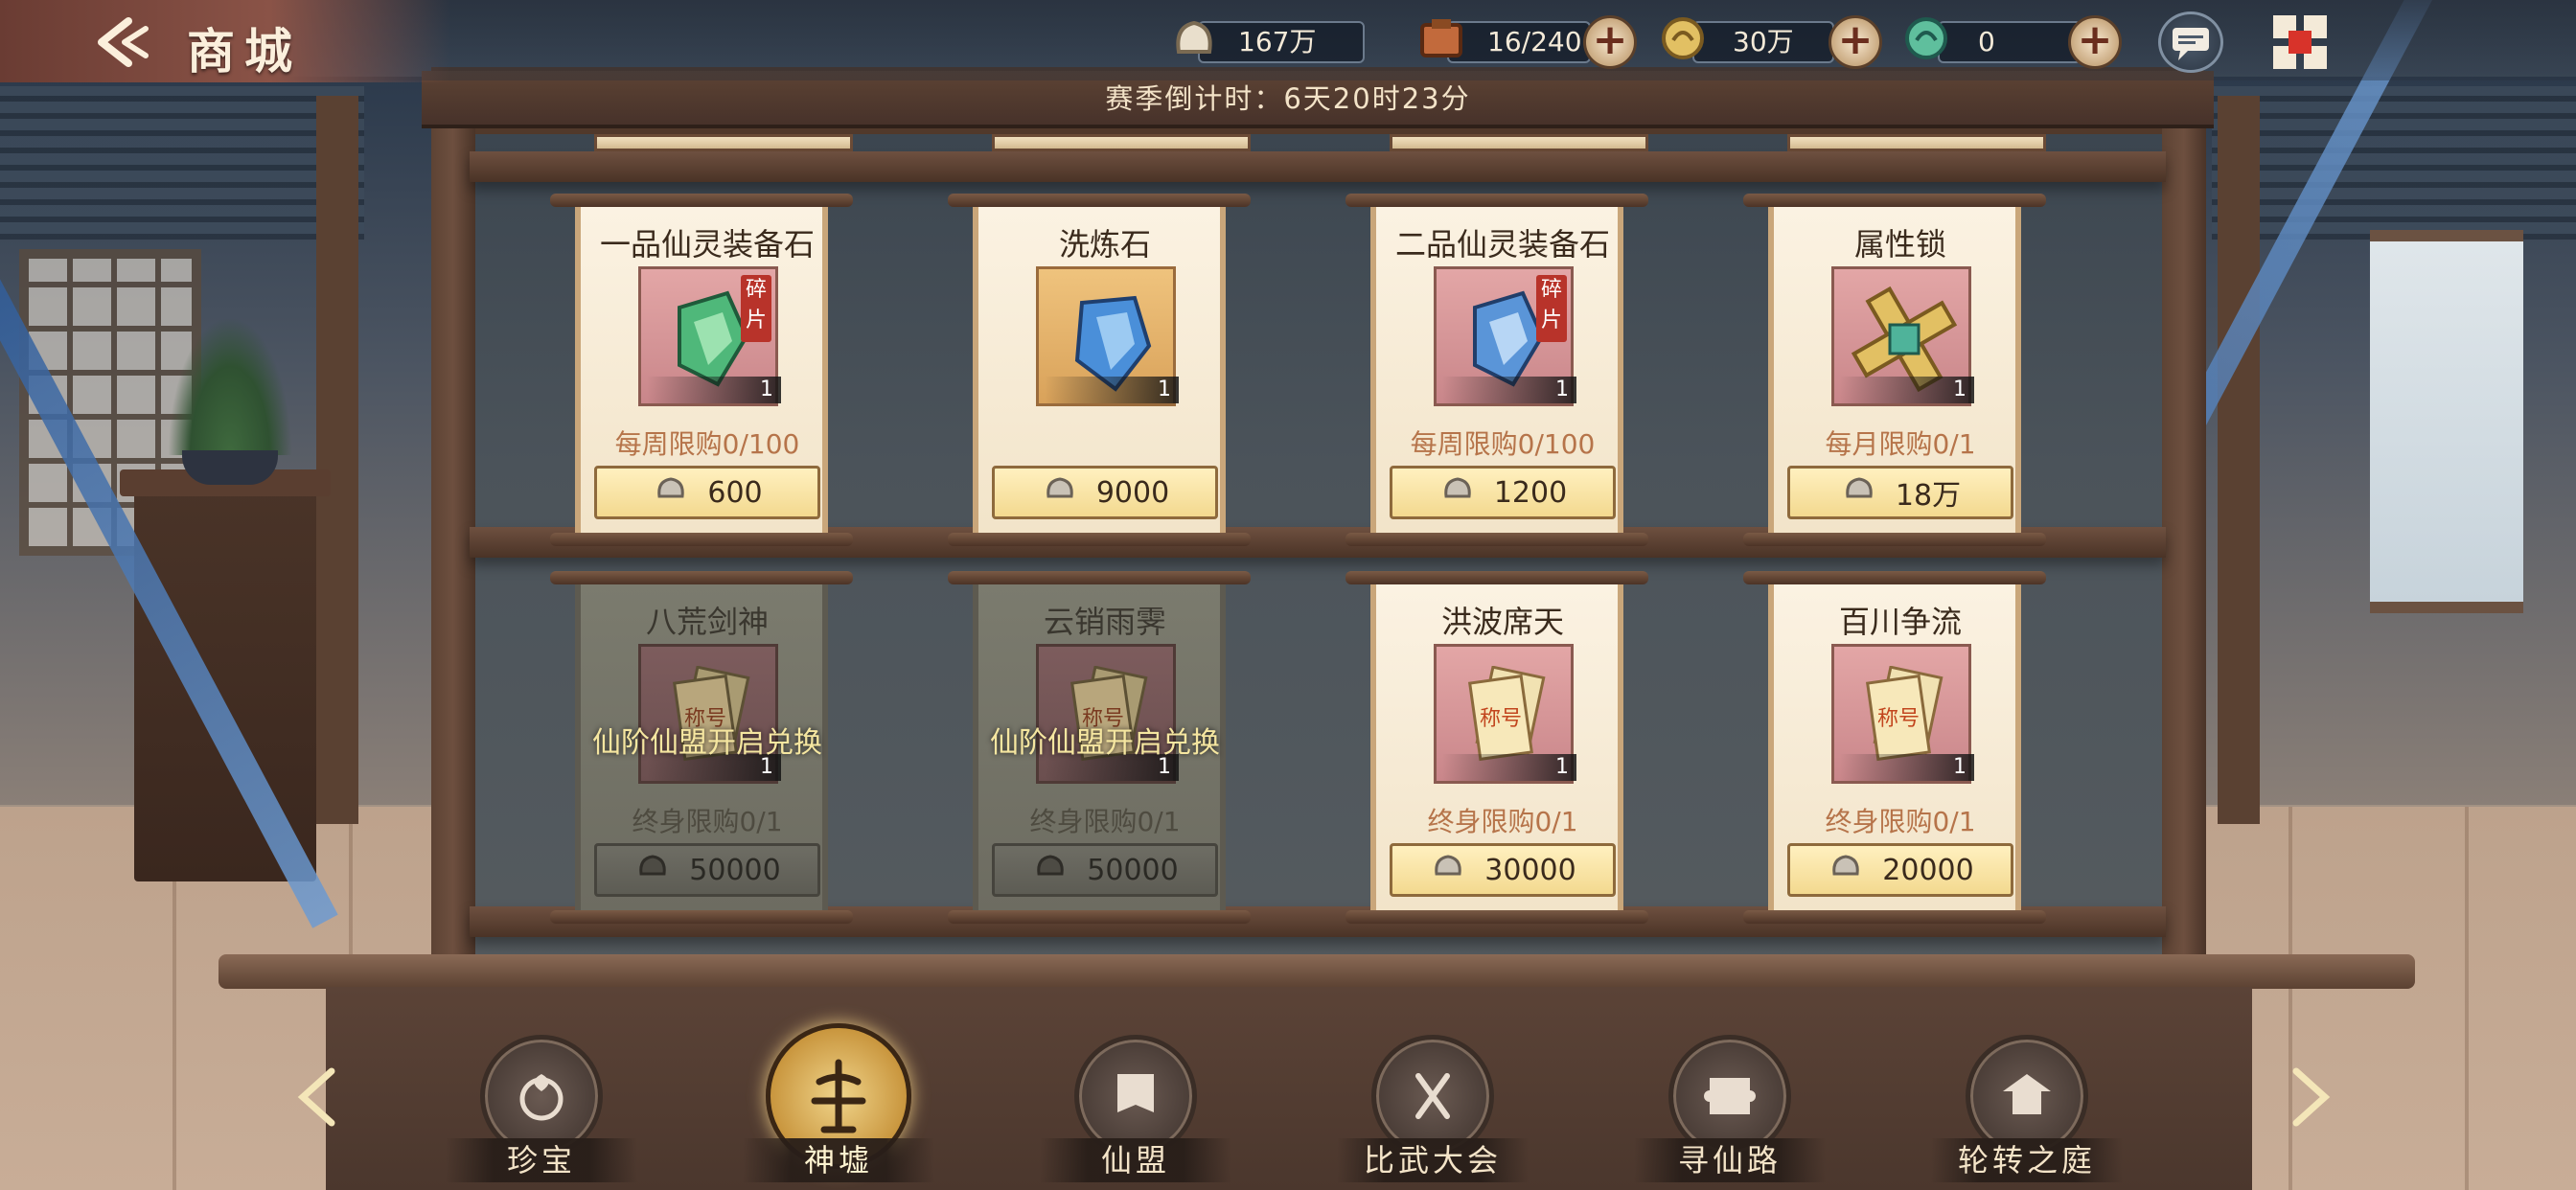 Image resolution: width=2576 pixels, height=1190 pixels. What do you see at coordinates (244, 52) in the screenshot?
I see `page-title: 商城` at bounding box center [244, 52].